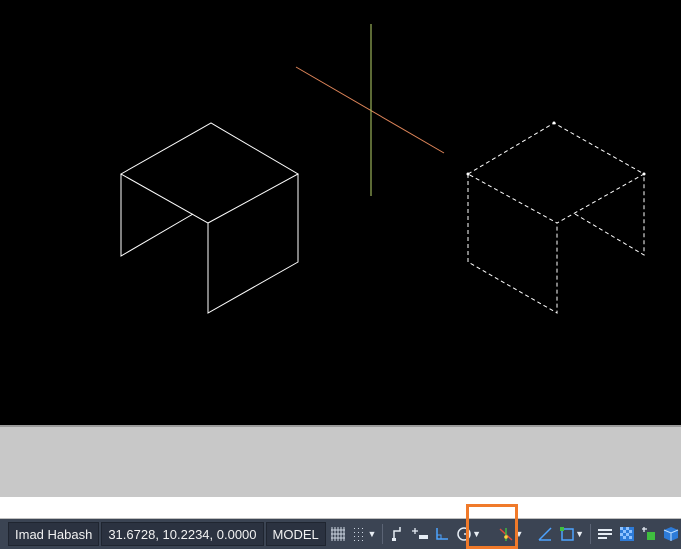 The image size is (681, 549). What do you see at coordinates (397, 534) in the screenshot?
I see `infer-constraints-icon` at bounding box center [397, 534].